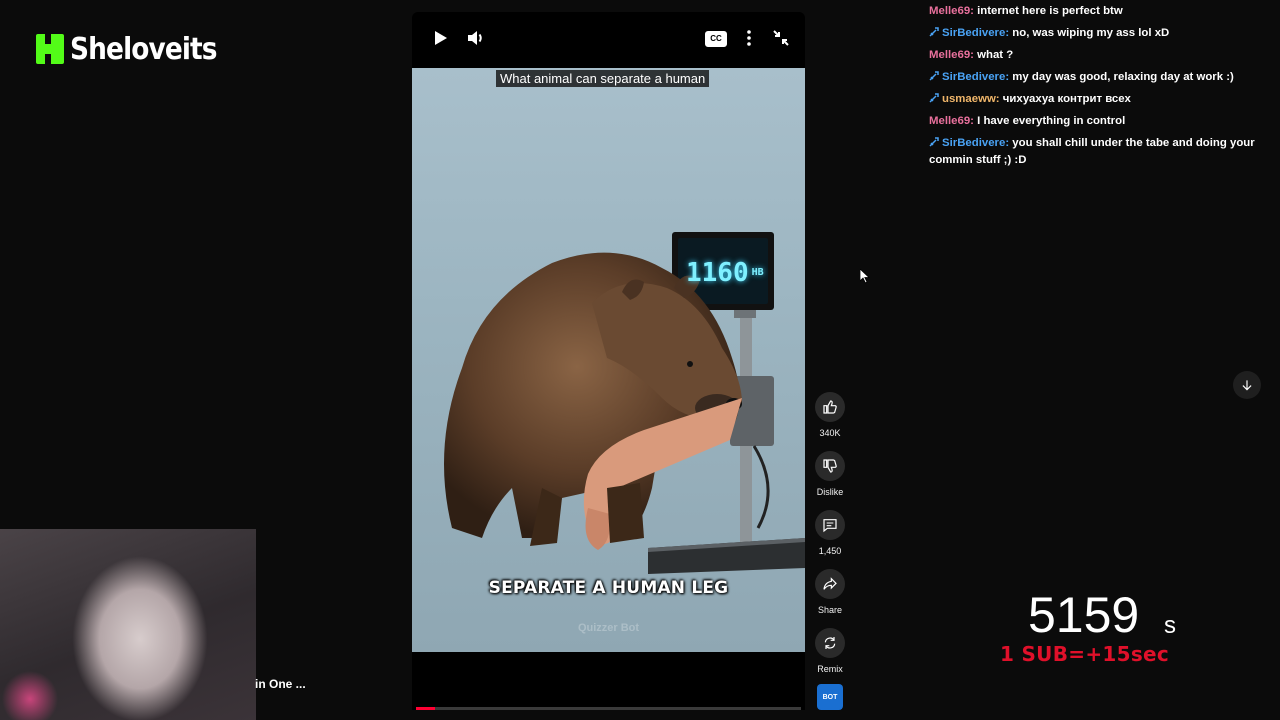 The image size is (1280, 720). I want to click on chat-message: Melle69: what ?, so click(1099, 55).